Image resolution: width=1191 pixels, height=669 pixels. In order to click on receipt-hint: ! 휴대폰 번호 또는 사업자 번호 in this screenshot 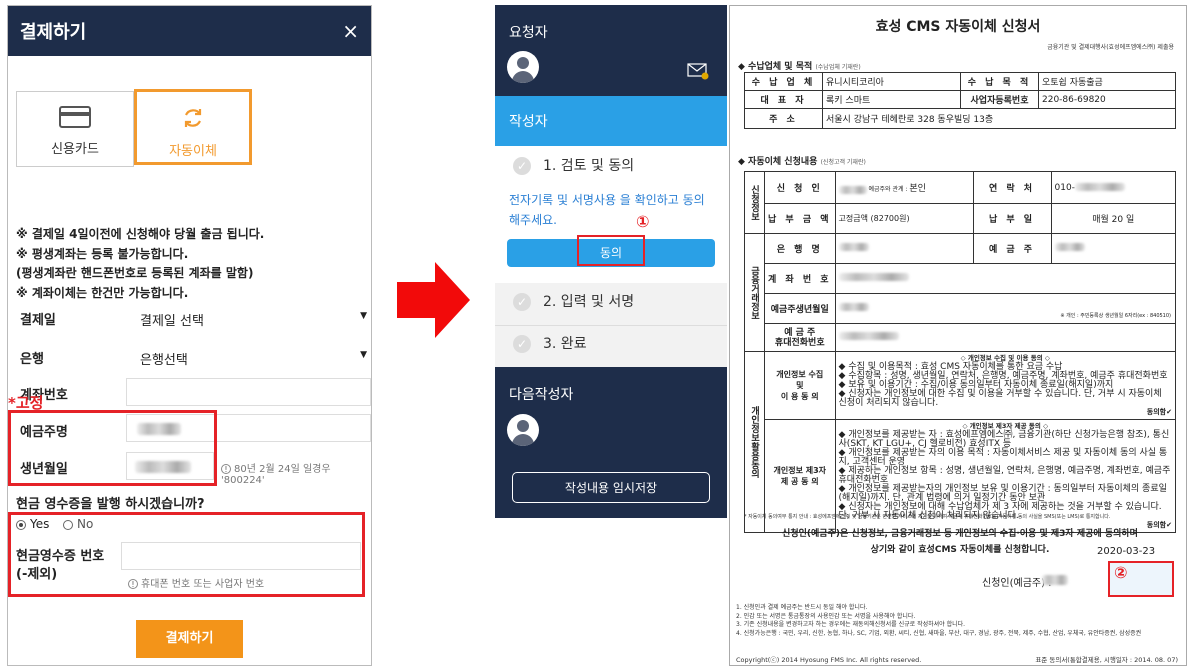, I will do `click(196, 582)`.